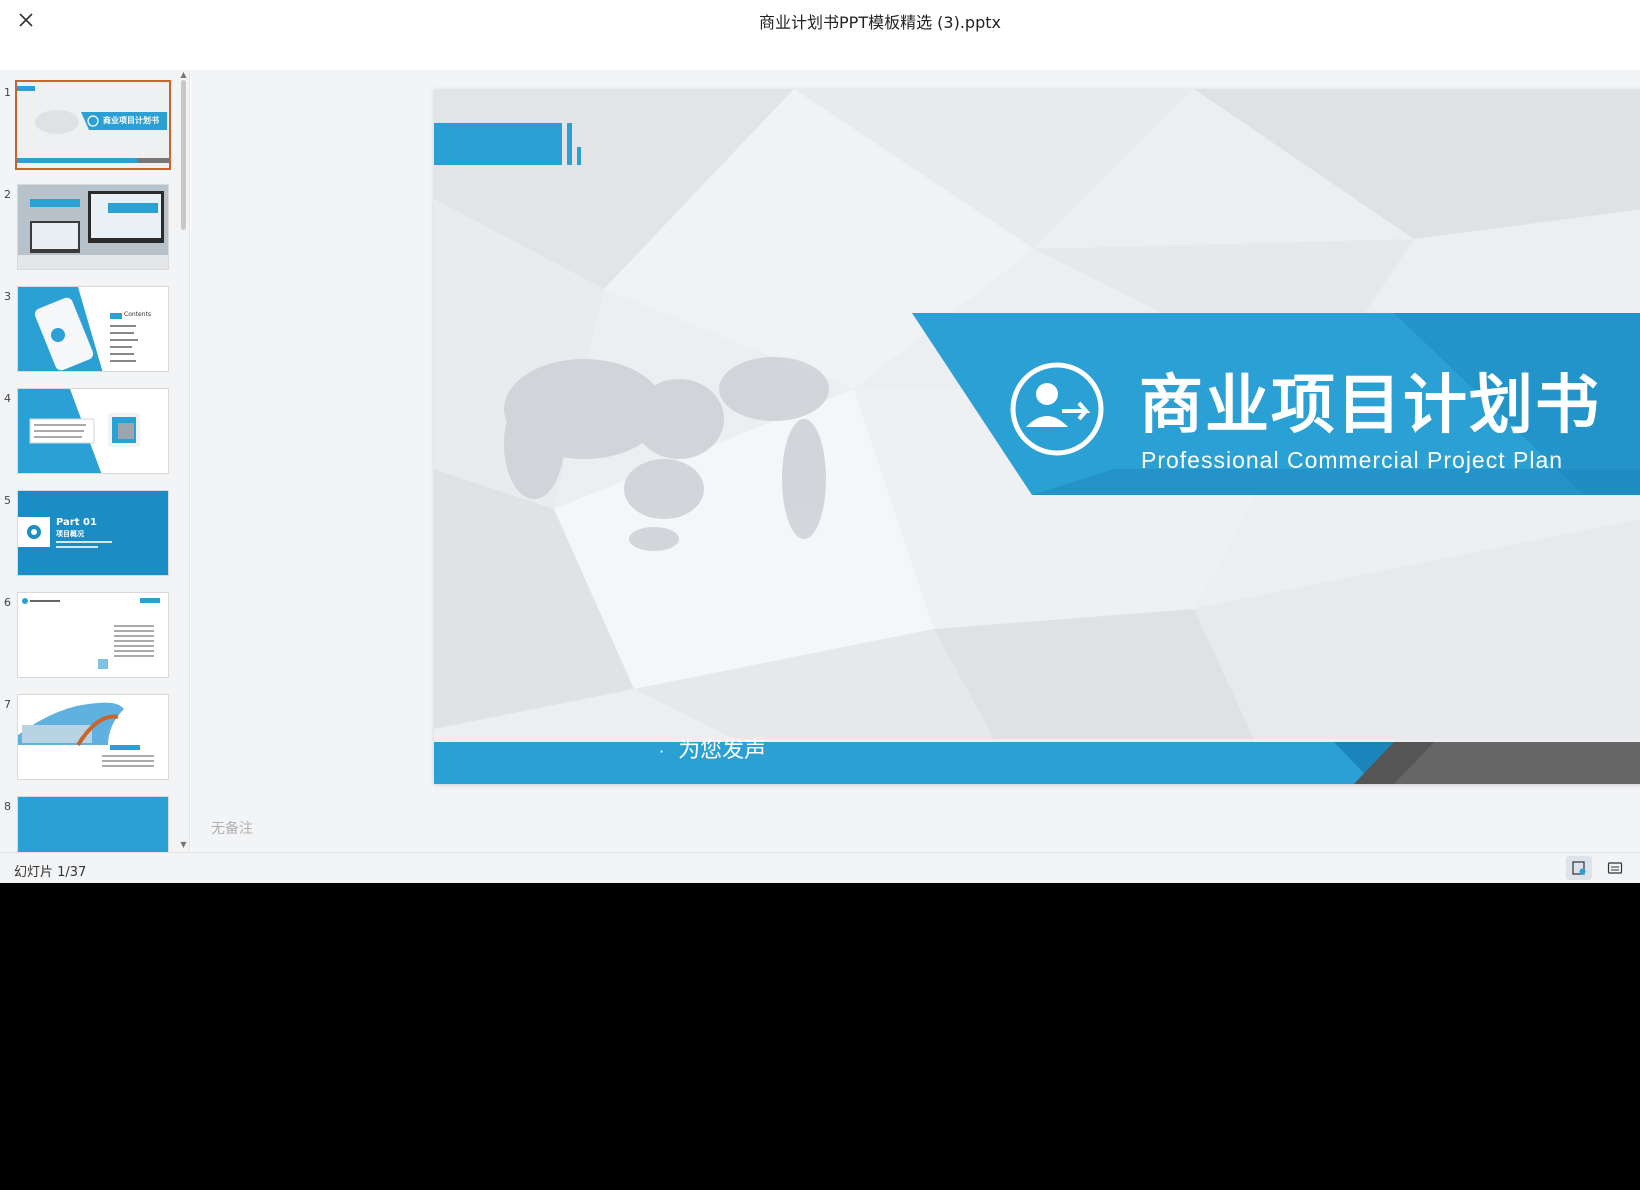  I want to click on thumbnail-number: 5, so click(7, 500).